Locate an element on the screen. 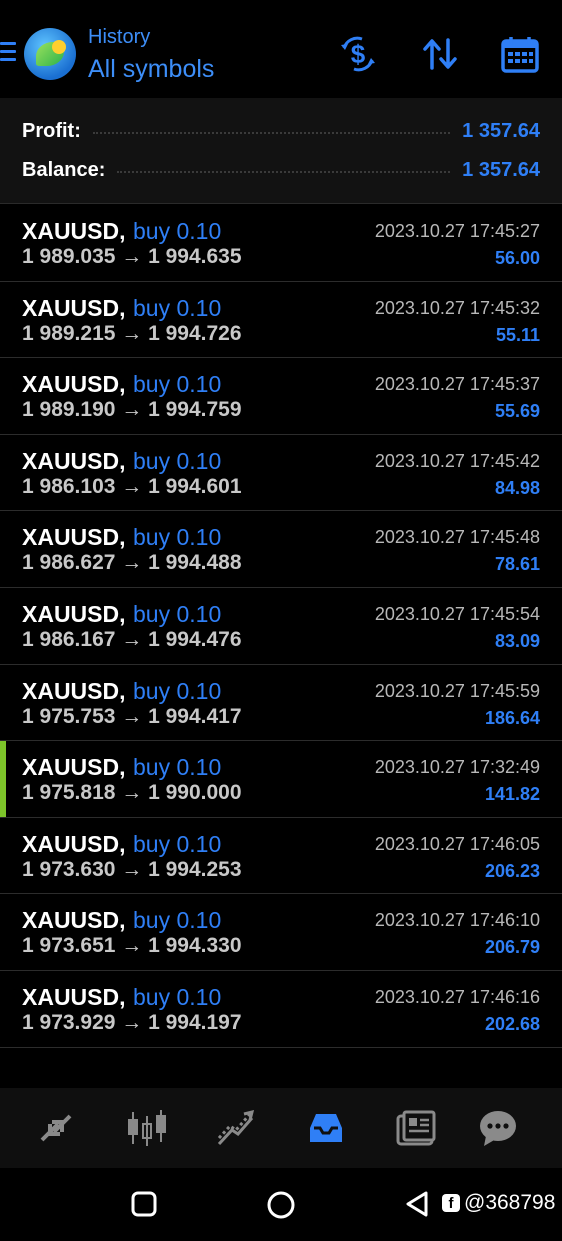  deal-profit: 202.68 is located at coordinates (512, 1023).